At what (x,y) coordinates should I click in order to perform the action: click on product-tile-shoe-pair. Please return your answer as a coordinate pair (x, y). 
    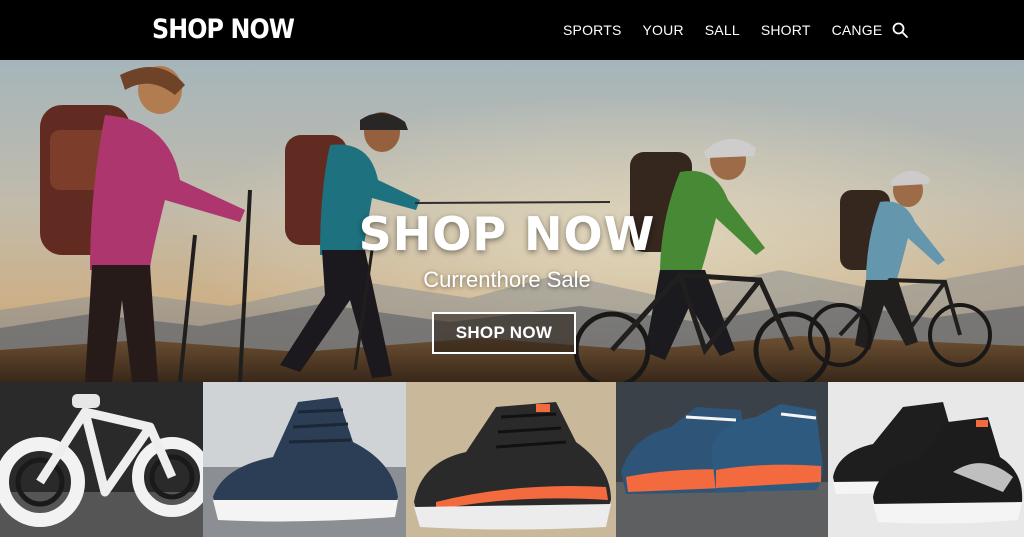
    Looking at the image, I should click on (722, 459).